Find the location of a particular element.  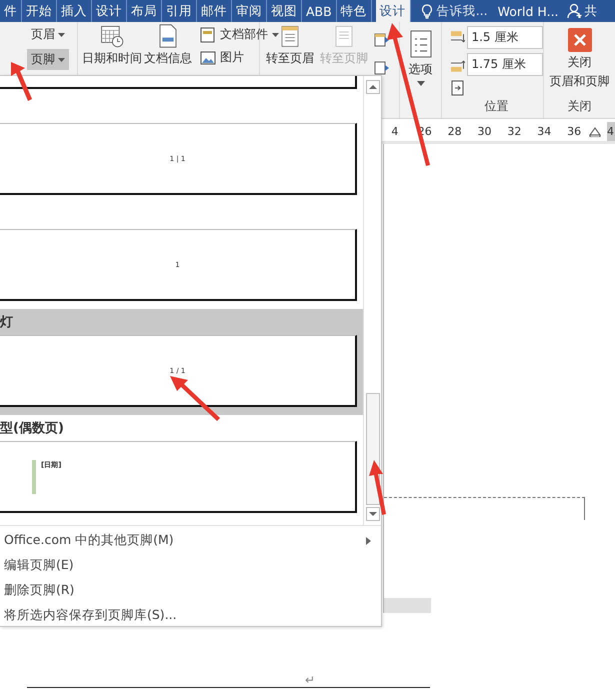

group-label: 关闭 is located at coordinates (580, 106).